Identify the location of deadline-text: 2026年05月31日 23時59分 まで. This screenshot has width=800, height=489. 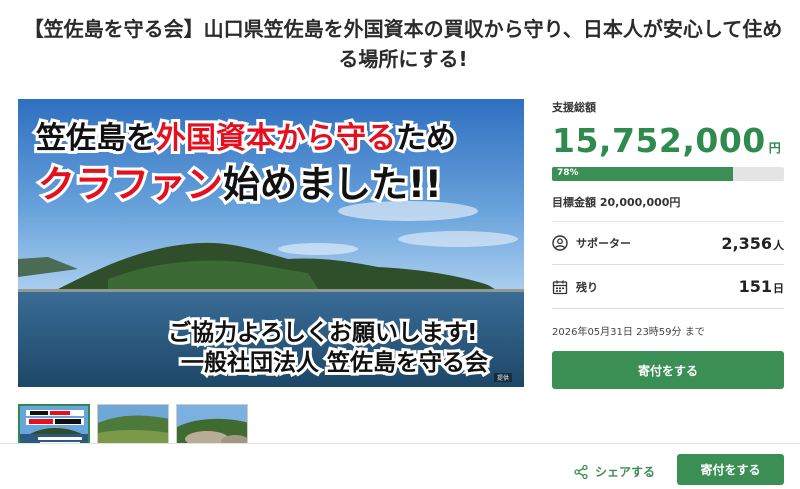
(628, 332).